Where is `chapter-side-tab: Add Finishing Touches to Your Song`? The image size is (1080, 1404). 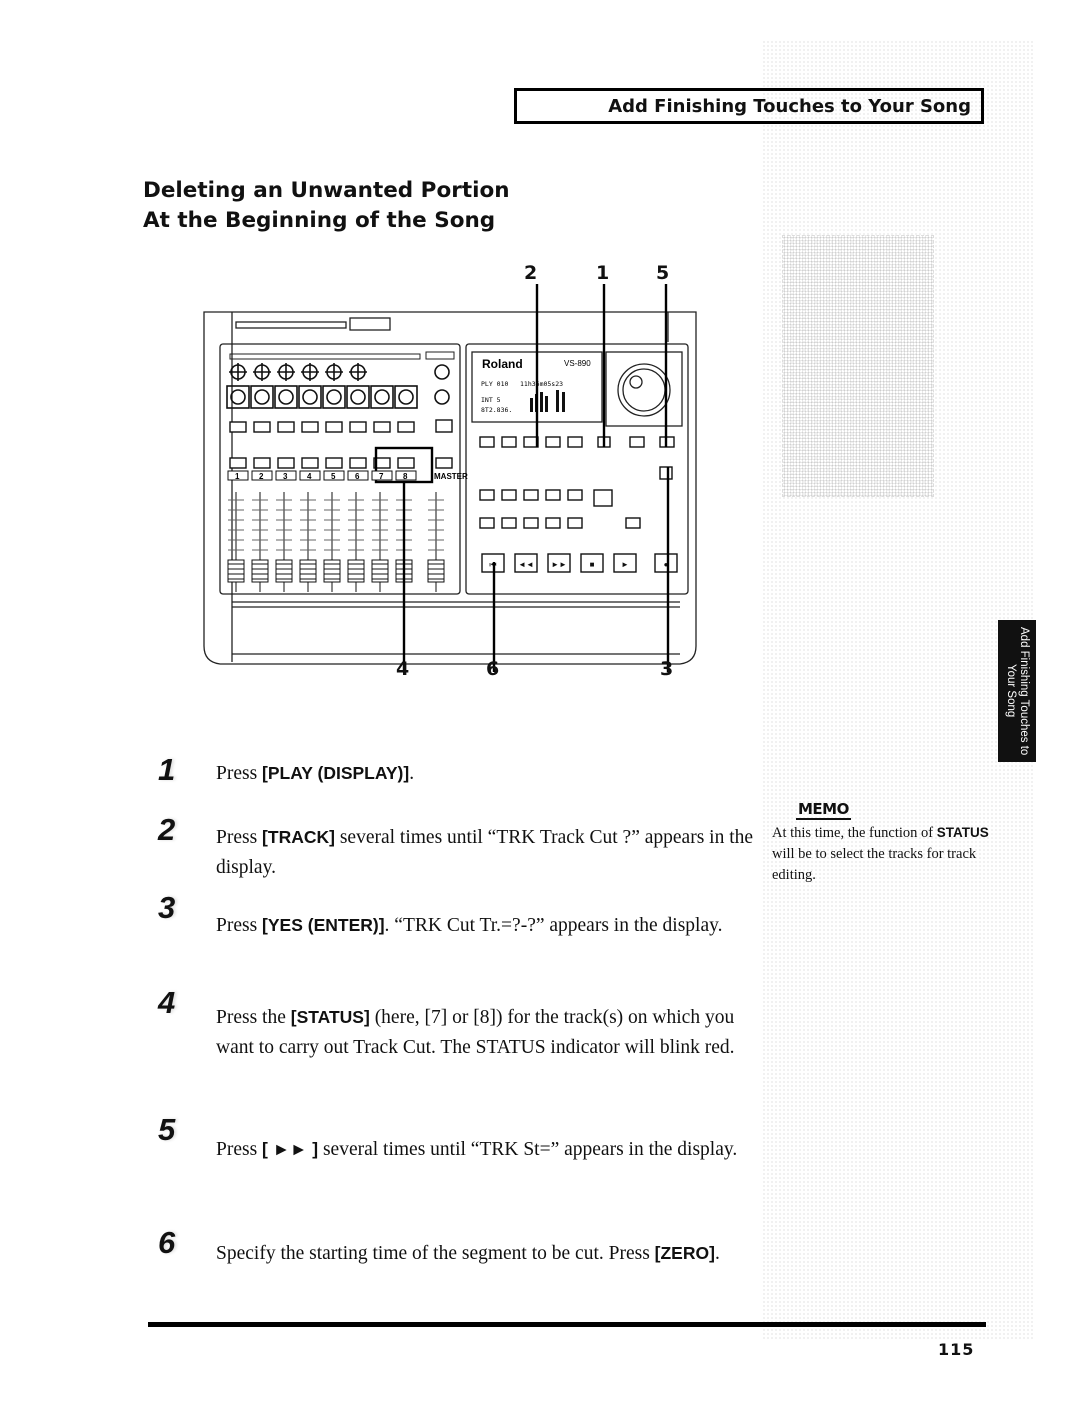 chapter-side-tab: Add Finishing Touches to Your Song is located at coordinates (1017, 691).